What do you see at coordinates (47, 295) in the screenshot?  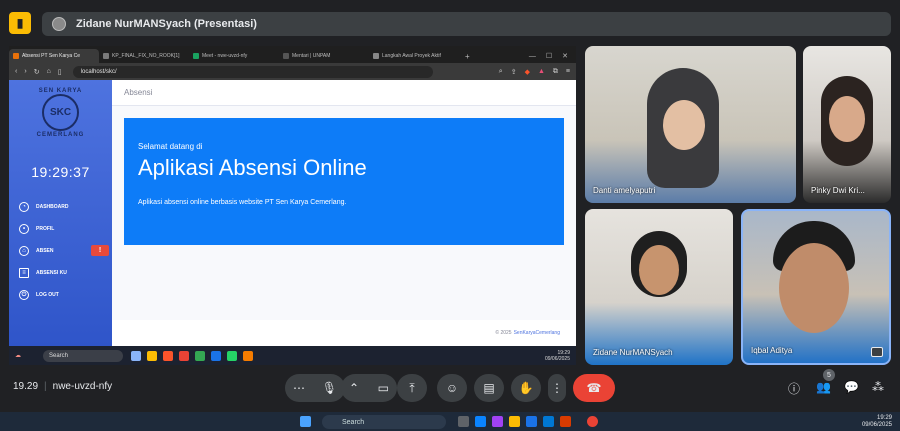 I see `sidebar-item-label: LOG OUT` at bounding box center [47, 295].